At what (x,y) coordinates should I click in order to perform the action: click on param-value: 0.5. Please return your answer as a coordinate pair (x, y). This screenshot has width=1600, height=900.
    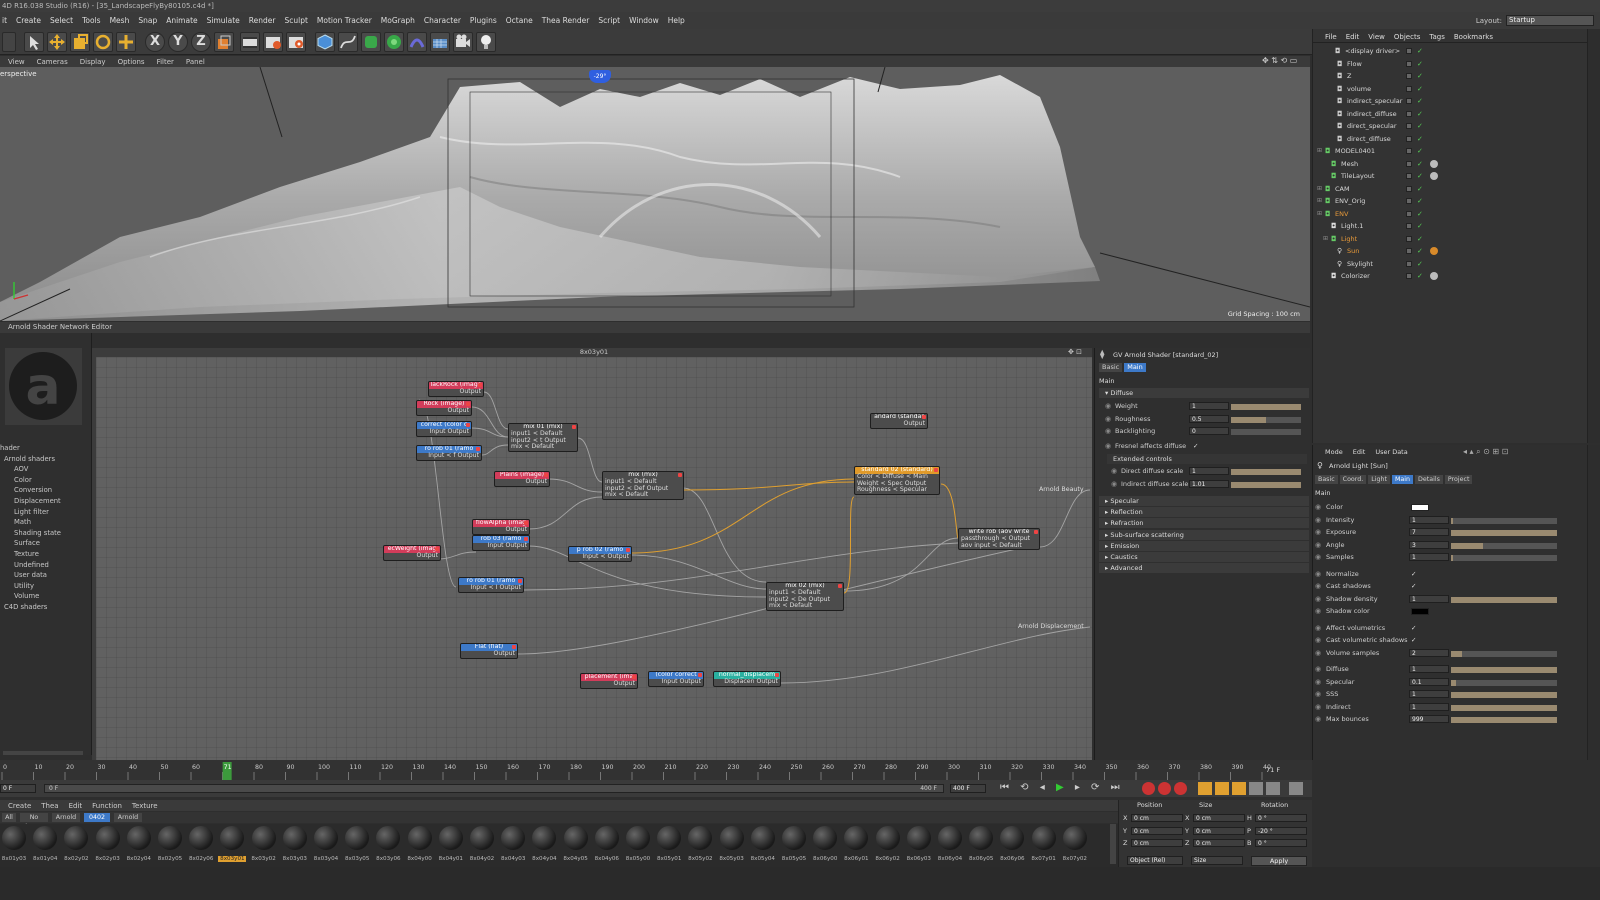
    Looking at the image, I should click on (1209, 418).